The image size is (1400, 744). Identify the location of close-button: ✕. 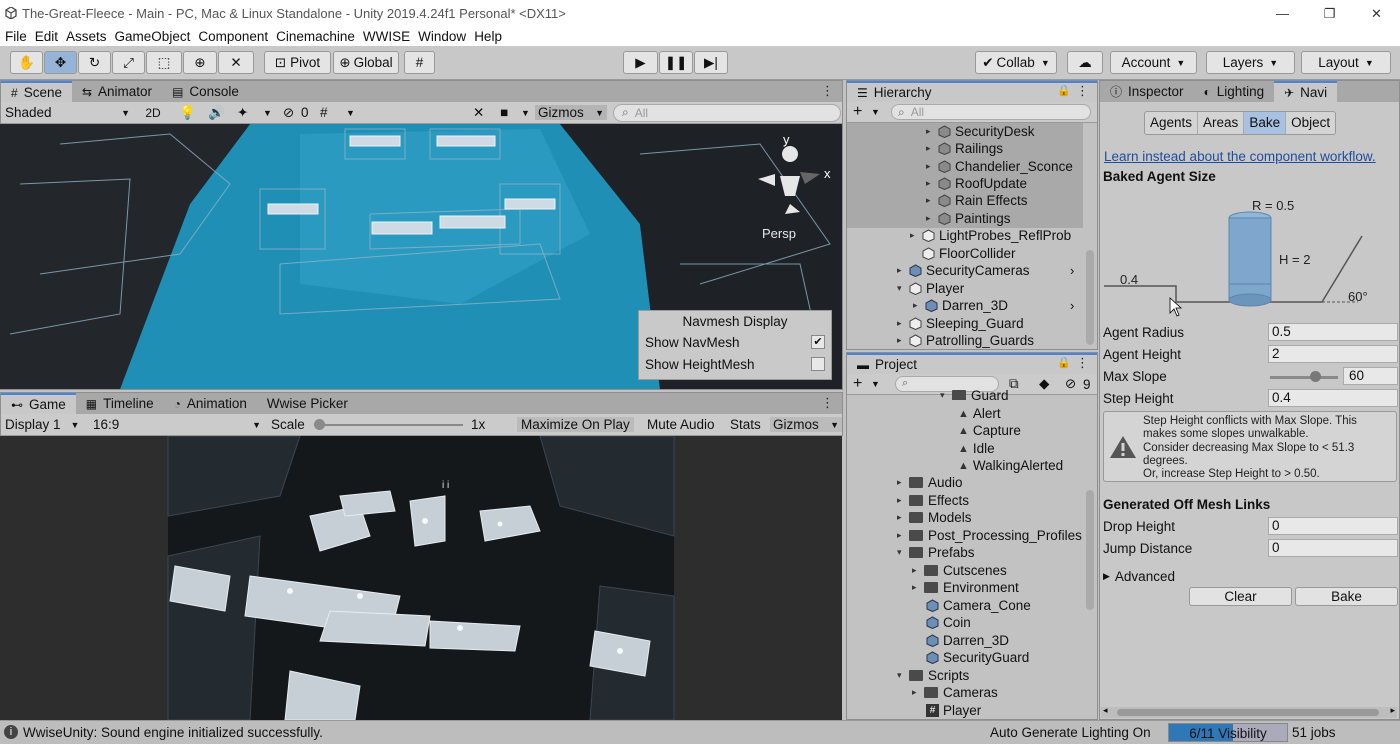
(1376, 13).